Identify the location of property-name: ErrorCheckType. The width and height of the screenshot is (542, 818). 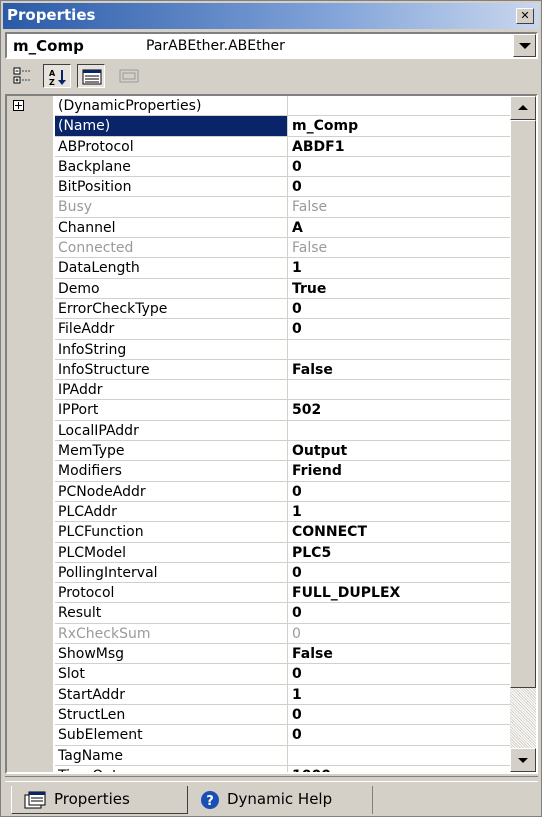
(171, 309).